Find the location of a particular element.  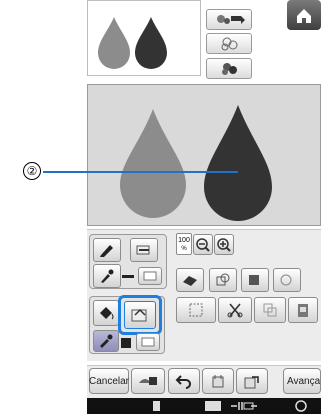

pencil-icon is located at coordinates (106, 251).